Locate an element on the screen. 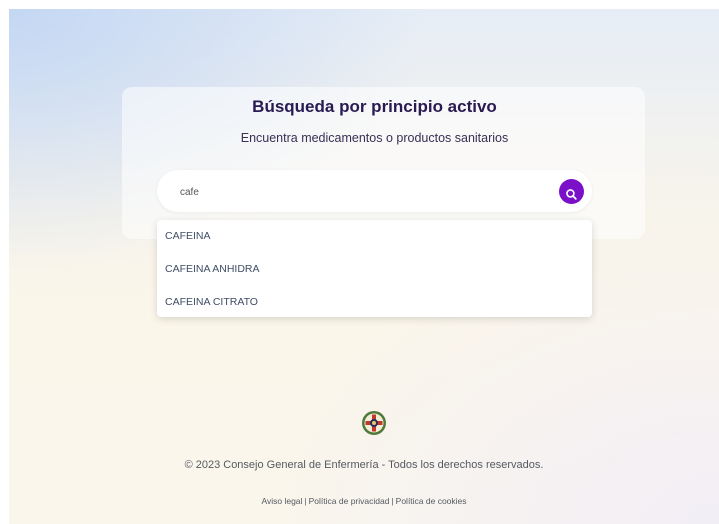 The width and height of the screenshot is (719, 524). search-icon is located at coordinates (571, 194).